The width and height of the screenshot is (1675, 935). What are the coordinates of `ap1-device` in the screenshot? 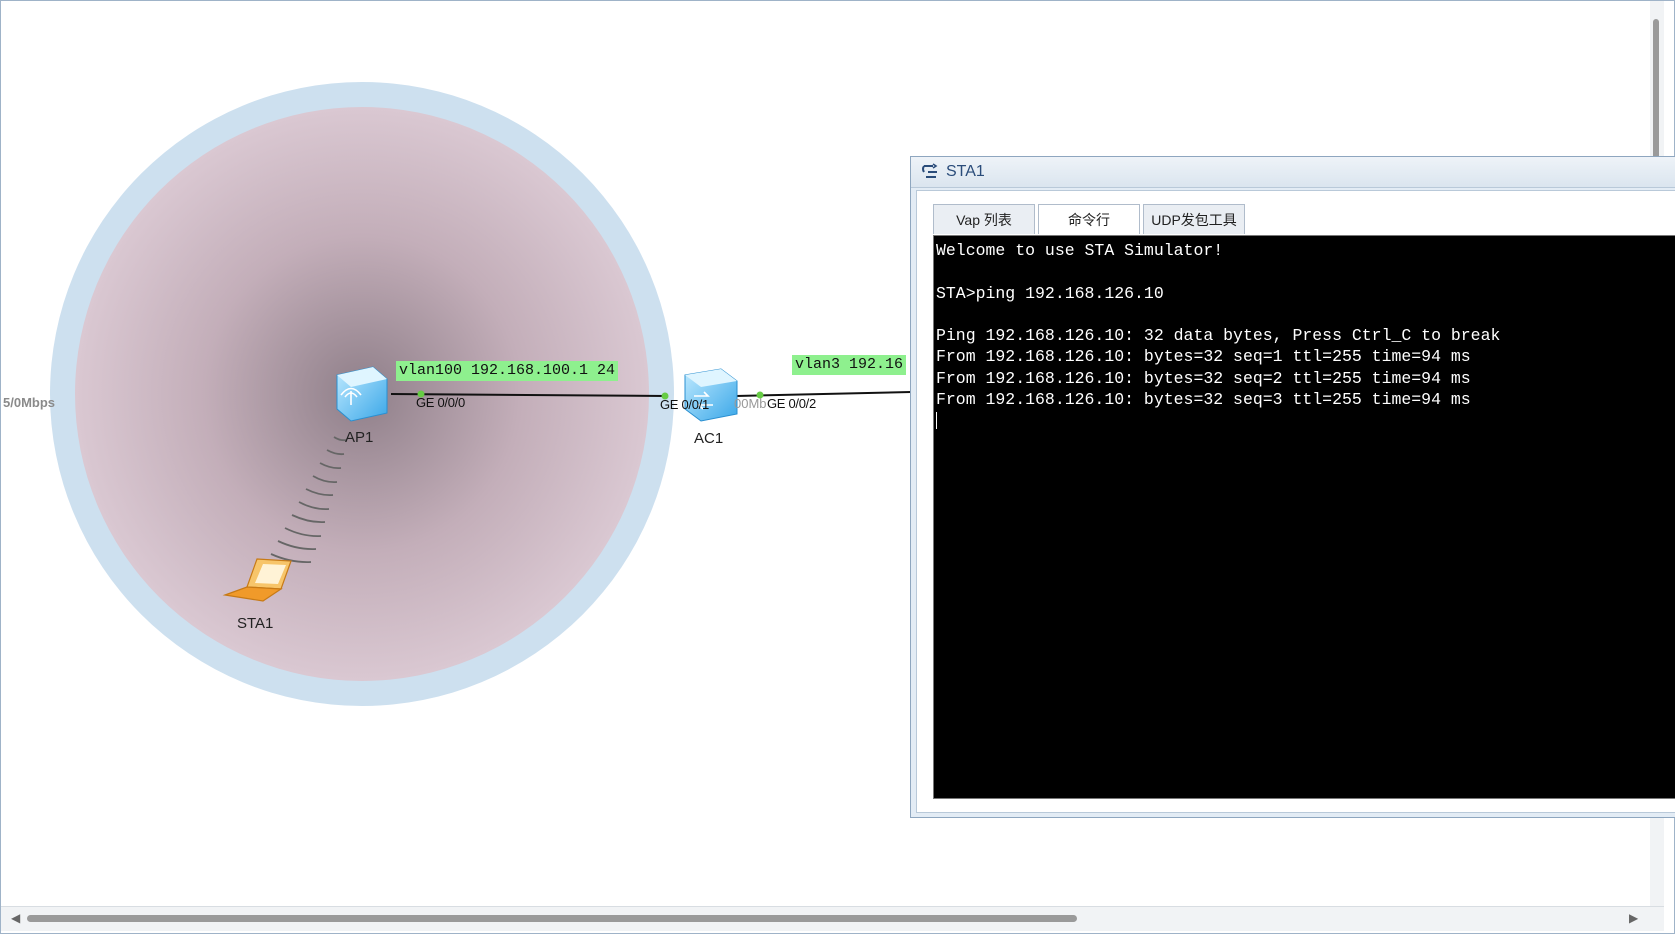 It's located at (362, 394).